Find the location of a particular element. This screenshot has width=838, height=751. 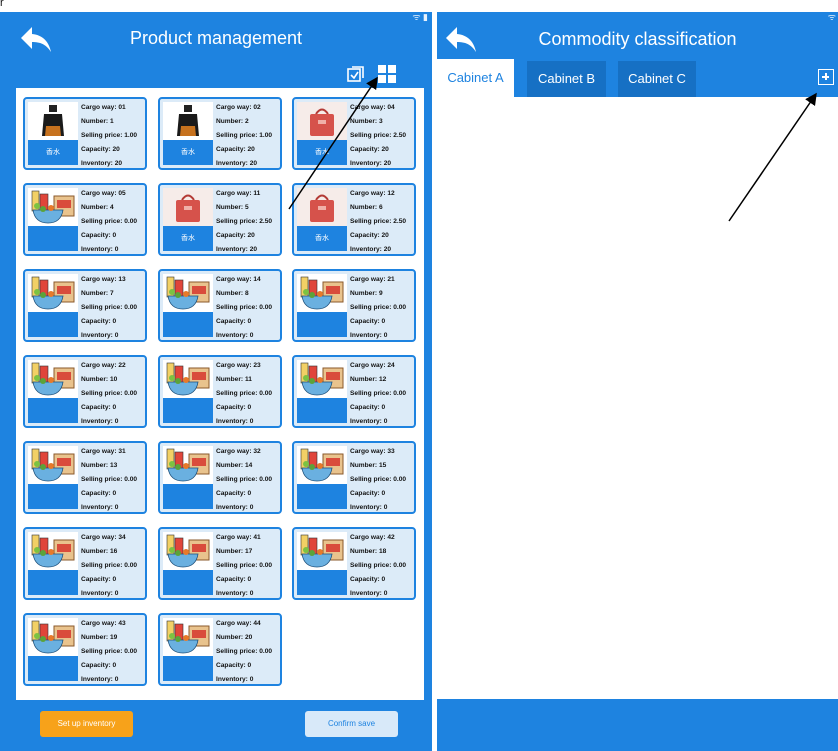

product-cargo: Cargo way: 24 is located at coordinates (372, 365).